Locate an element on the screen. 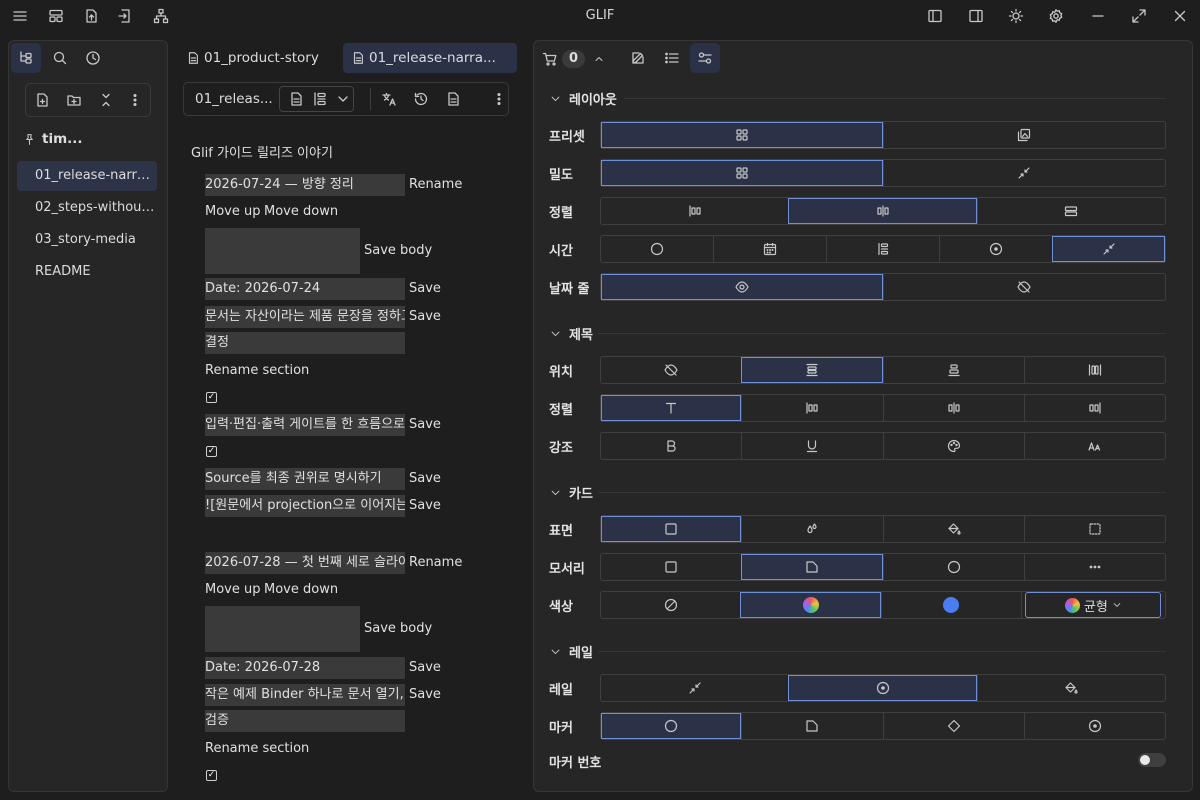 The width and height of the screenshot is (1200, 800). emphasis-case-option is located at coordinates (1094, 446).